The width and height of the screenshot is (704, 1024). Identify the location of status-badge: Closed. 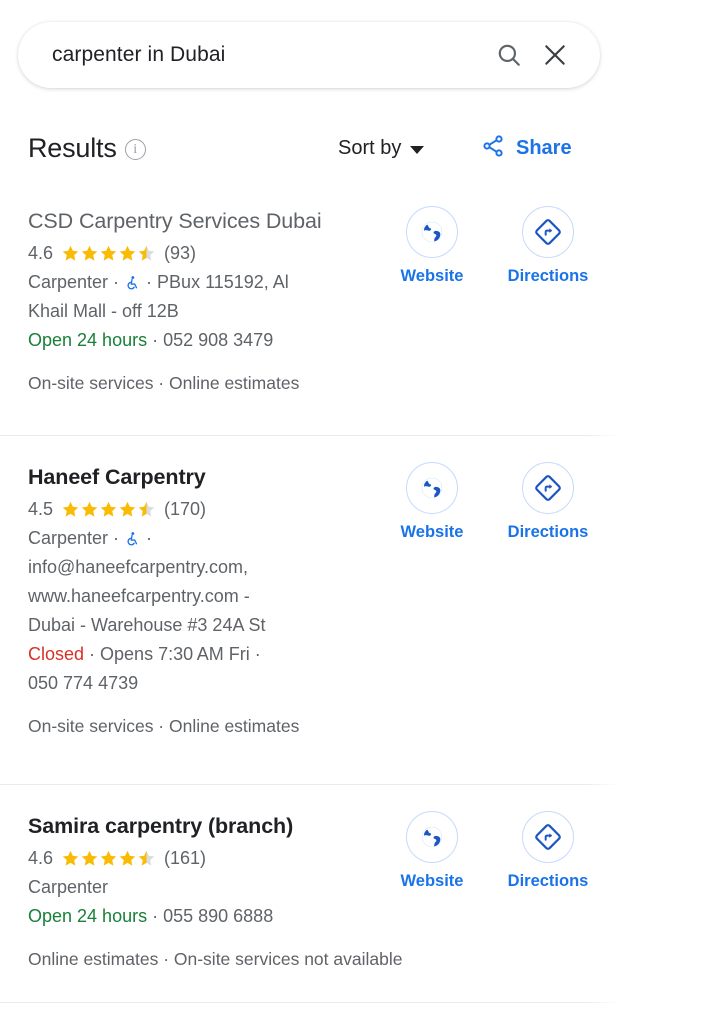
(56, 654).